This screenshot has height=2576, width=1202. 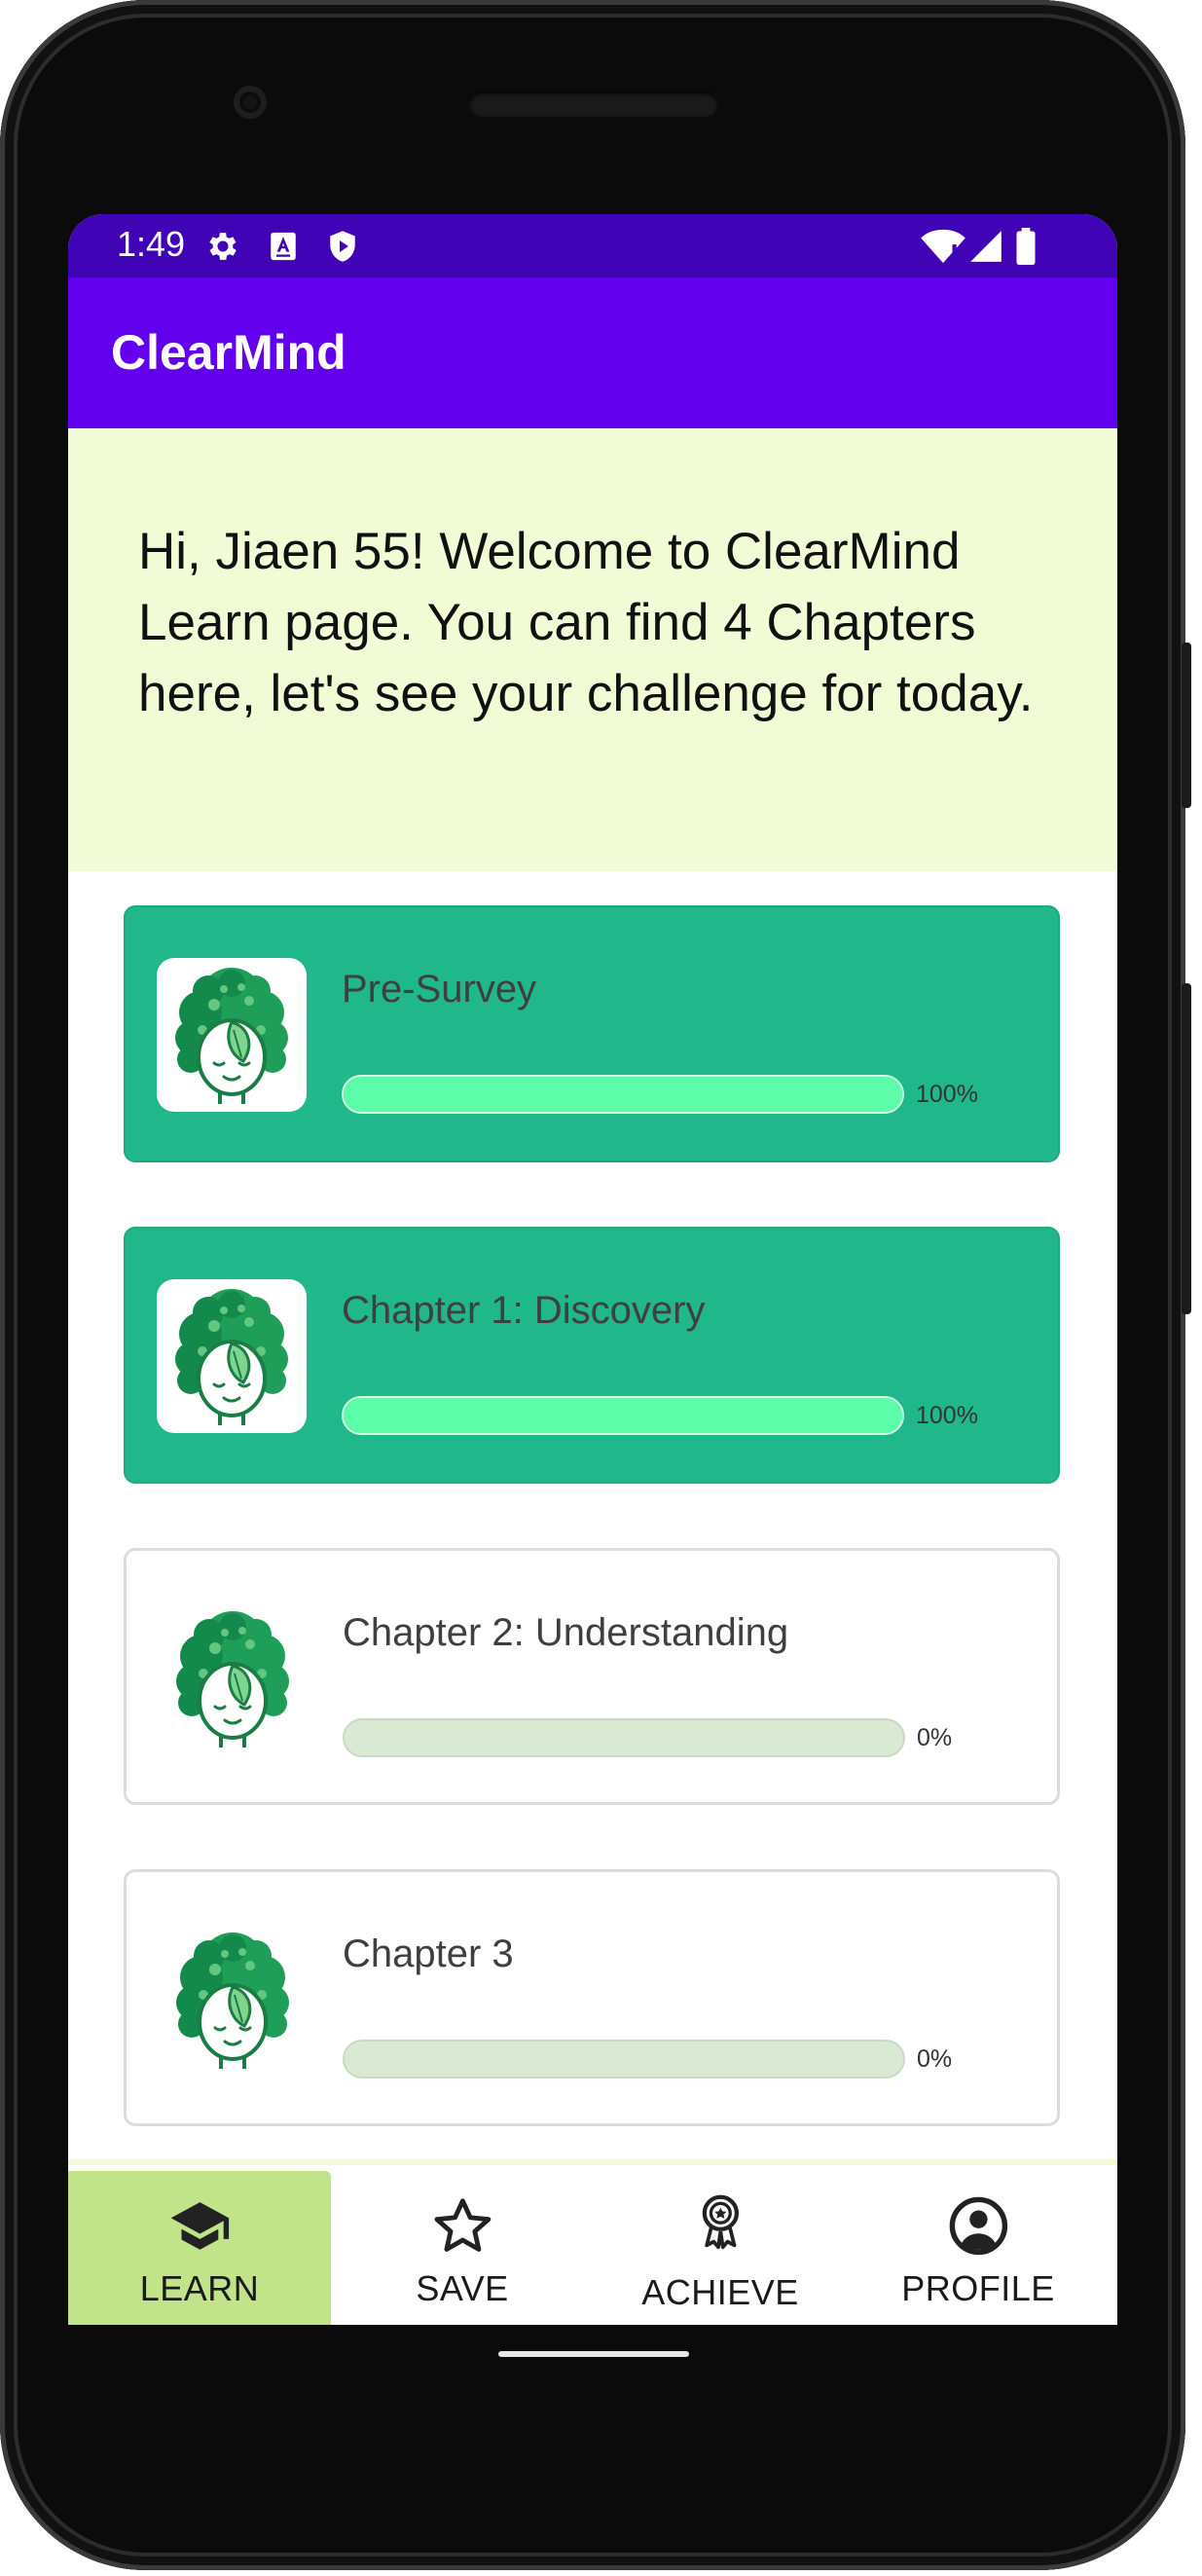 What do you see at coordinates (986, 246) in the screenshot?
I see `signal-icon` at bounding box center [986, 246].